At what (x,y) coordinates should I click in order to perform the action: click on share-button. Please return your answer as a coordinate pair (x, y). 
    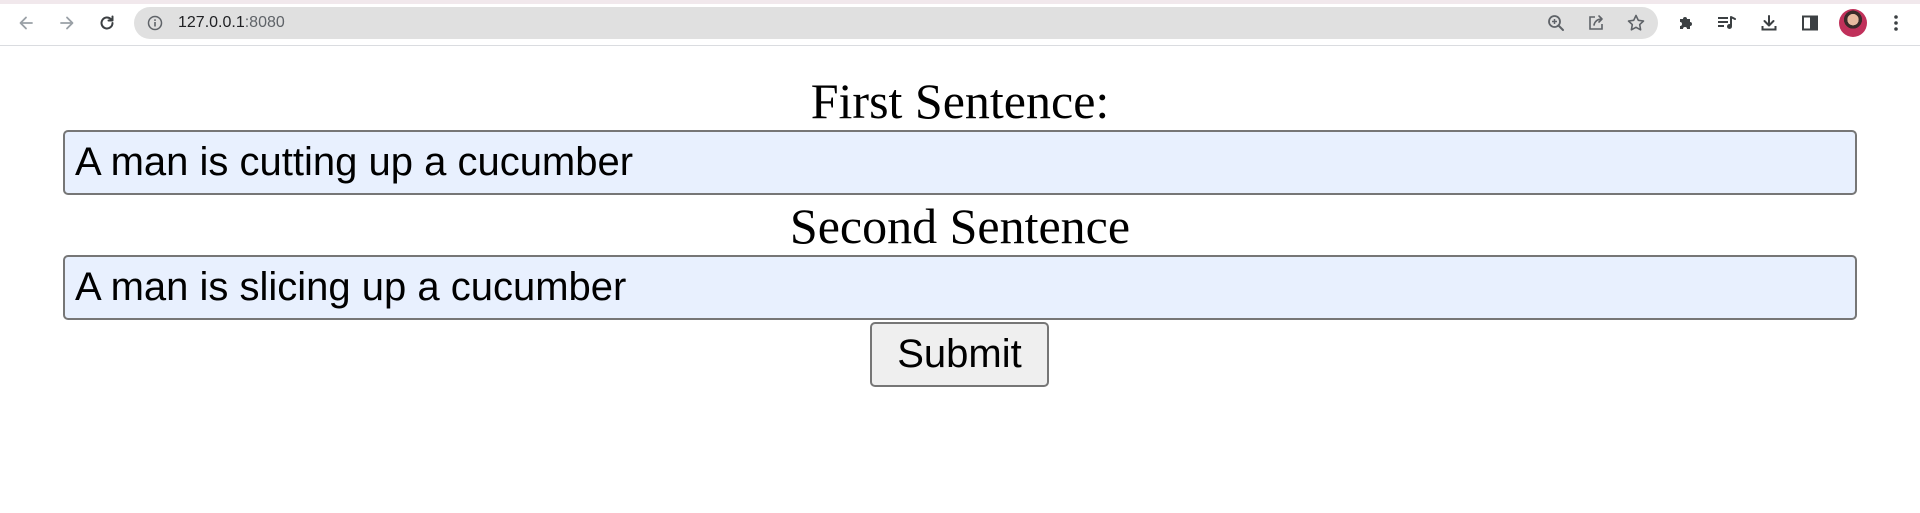
    Looking at the image, I should click on (1596, 23).